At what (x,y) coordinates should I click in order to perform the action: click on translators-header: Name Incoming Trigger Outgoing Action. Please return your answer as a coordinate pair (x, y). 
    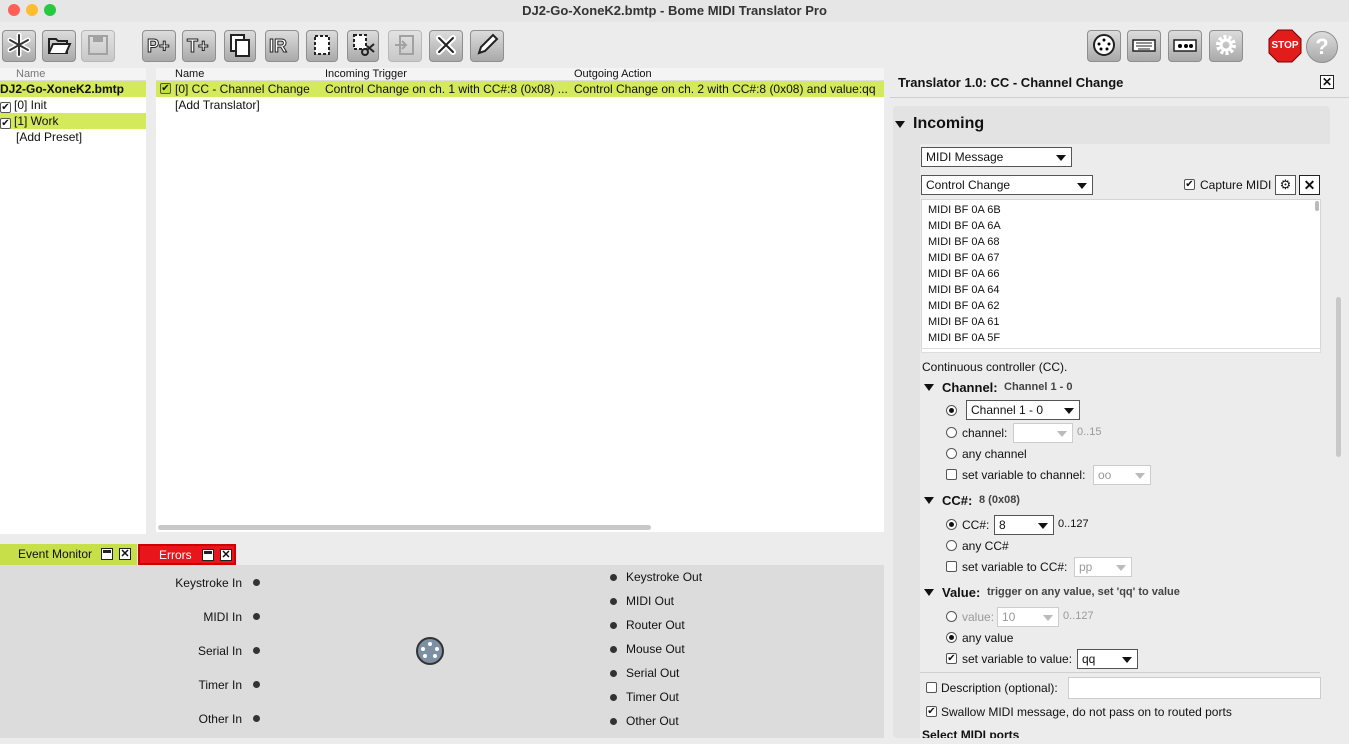
    Looking at the image, I should click on (520, 74).